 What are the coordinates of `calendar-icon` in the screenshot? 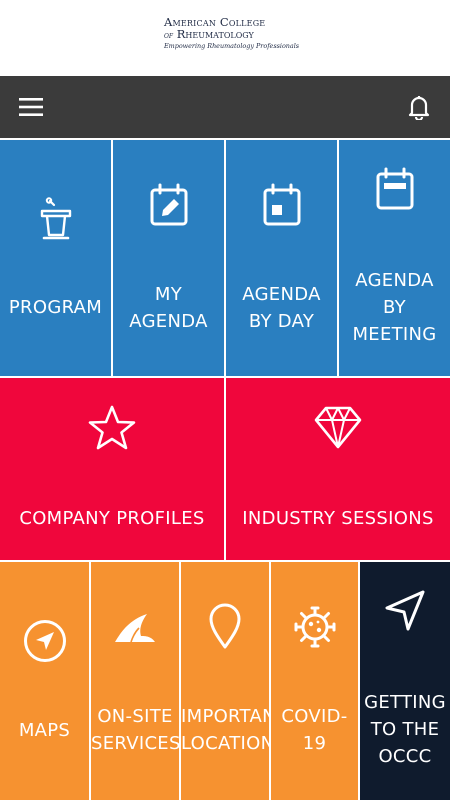 It's located at (395, 189).